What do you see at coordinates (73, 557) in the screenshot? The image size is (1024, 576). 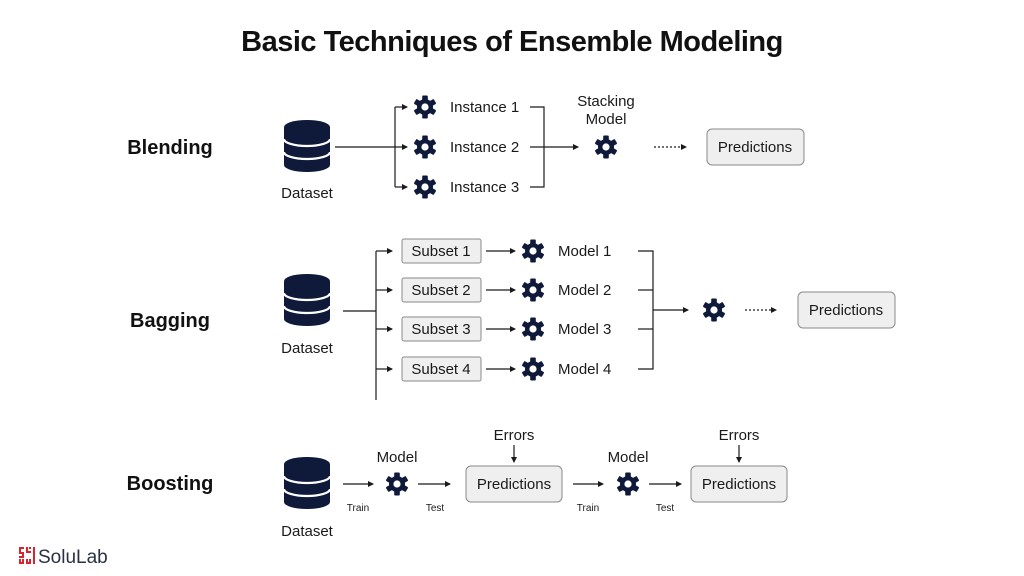 I see `brand-name: SoluLab` at bounding box center [73, 557].